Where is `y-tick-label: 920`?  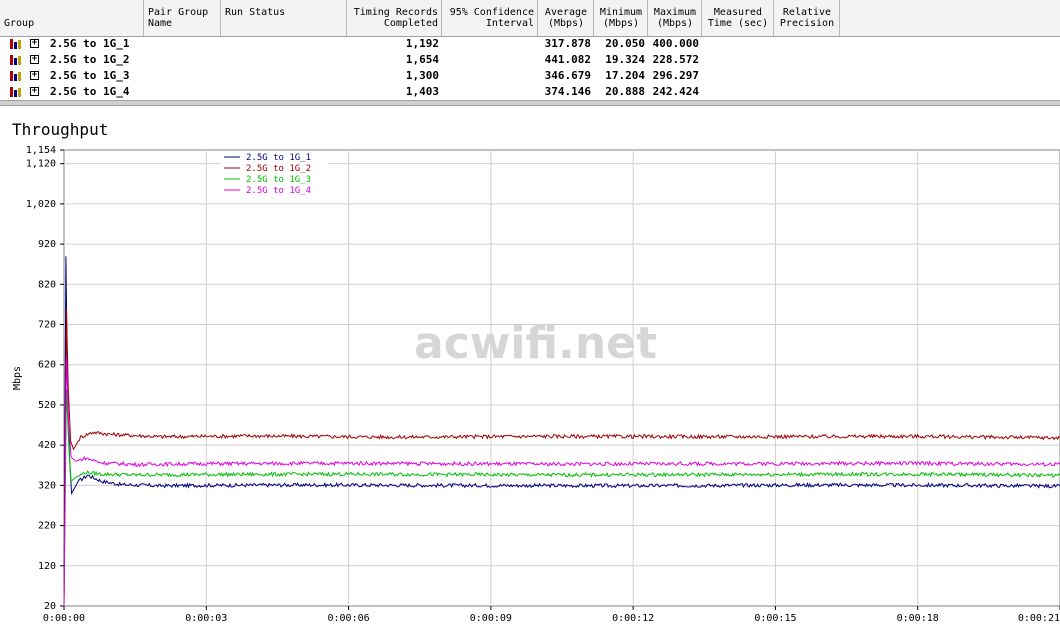 y-tick-label: 920 is located at coordinates (47, 244).